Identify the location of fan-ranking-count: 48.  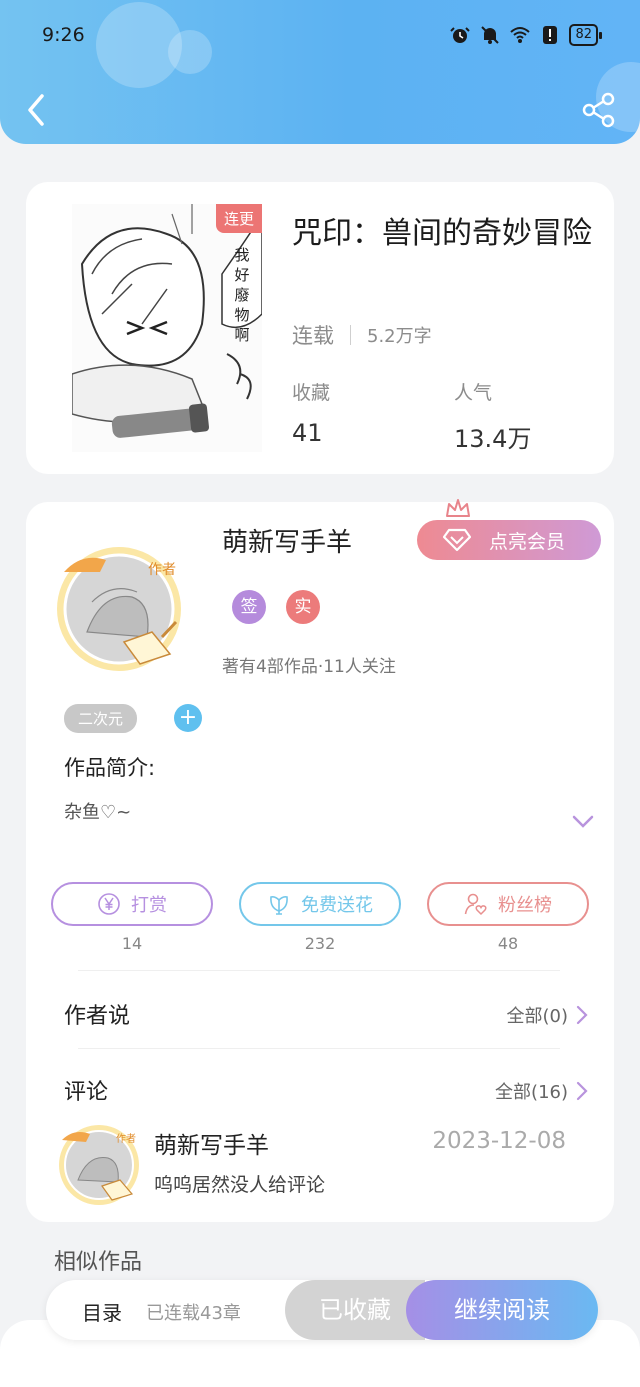
(508, 943).